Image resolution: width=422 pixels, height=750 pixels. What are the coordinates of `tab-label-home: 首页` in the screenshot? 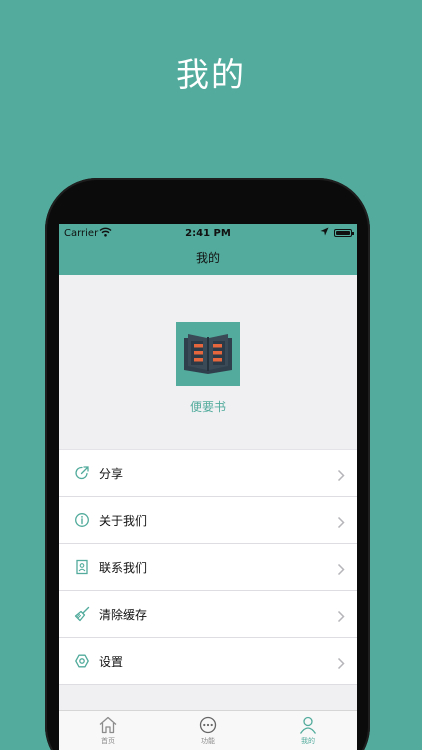 It's located at (108, 741).